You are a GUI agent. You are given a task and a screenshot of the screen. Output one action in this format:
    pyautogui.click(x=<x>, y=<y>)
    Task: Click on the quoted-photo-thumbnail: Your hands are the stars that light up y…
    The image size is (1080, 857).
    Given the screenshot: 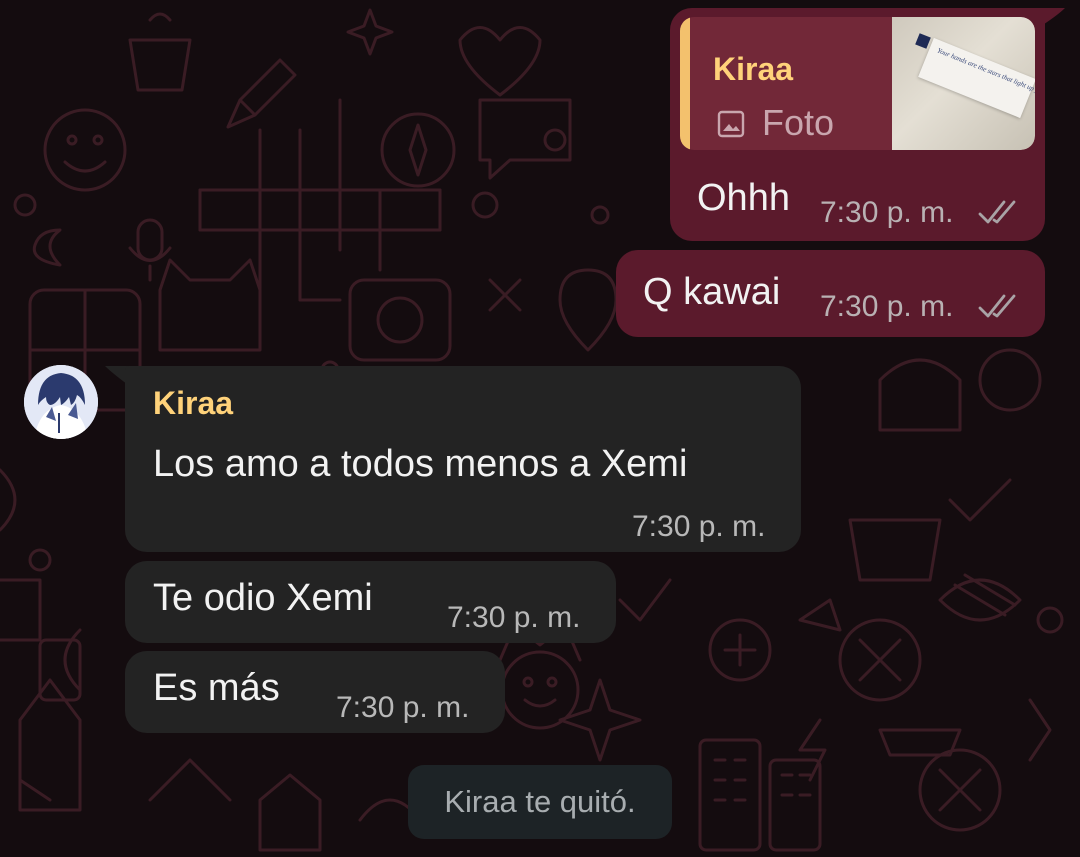 What is the action you would take?
    pyautogui.click(x=963, y=83)
    